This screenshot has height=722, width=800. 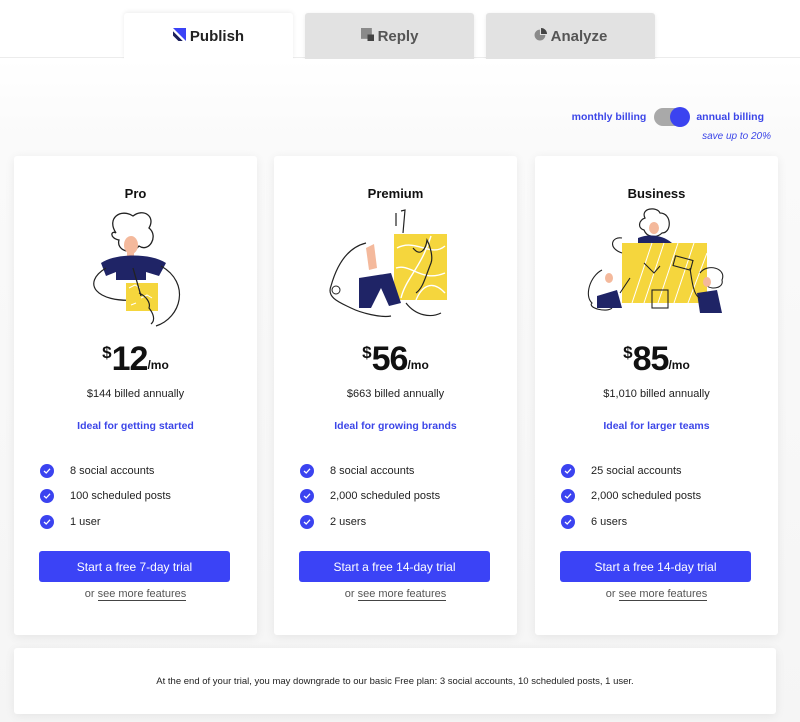 What do you see at coordinates (609, 117) in the screenshot?
I see `monthly-billing-label: monthly billing` at bounding box center [609, 117].